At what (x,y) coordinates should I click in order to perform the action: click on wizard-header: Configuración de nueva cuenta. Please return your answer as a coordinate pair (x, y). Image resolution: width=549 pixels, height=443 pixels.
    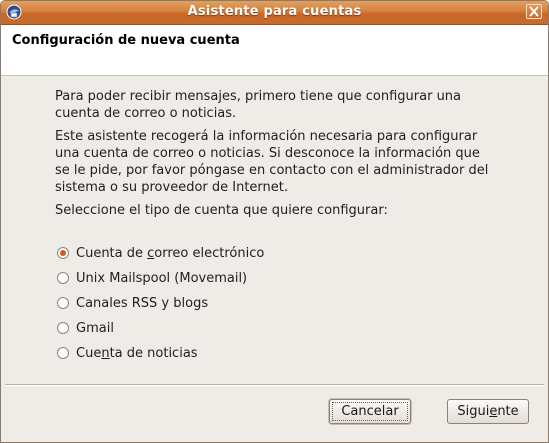
    Looking at the image, I should click on (274, 50).